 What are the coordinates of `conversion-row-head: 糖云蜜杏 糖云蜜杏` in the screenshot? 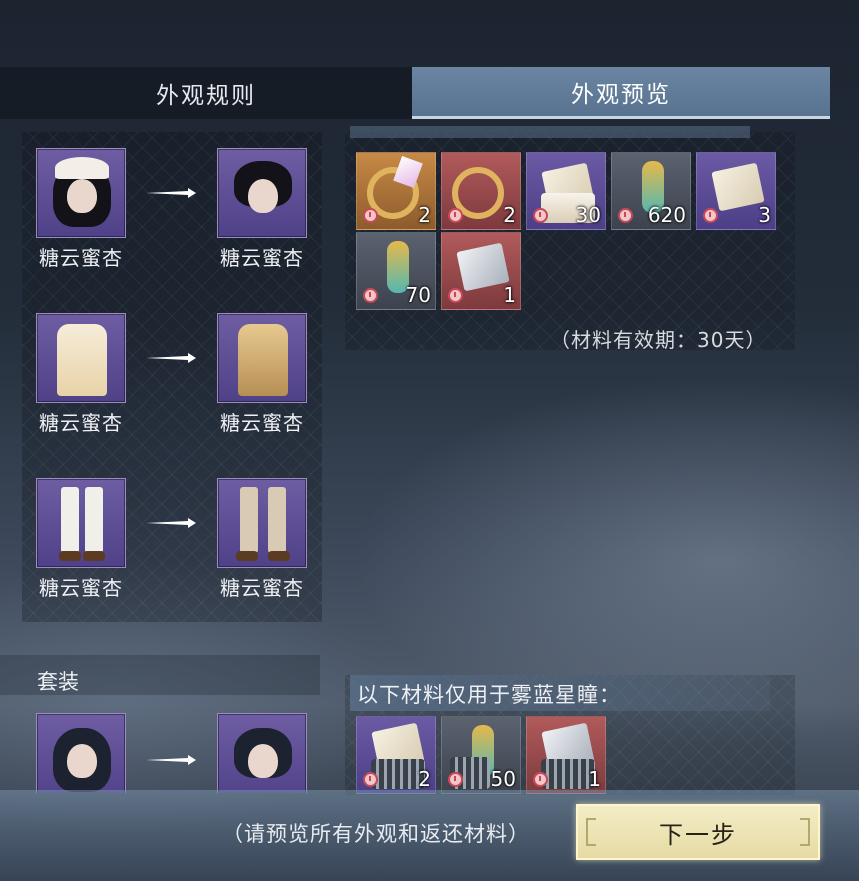 It's located at (172, 215).